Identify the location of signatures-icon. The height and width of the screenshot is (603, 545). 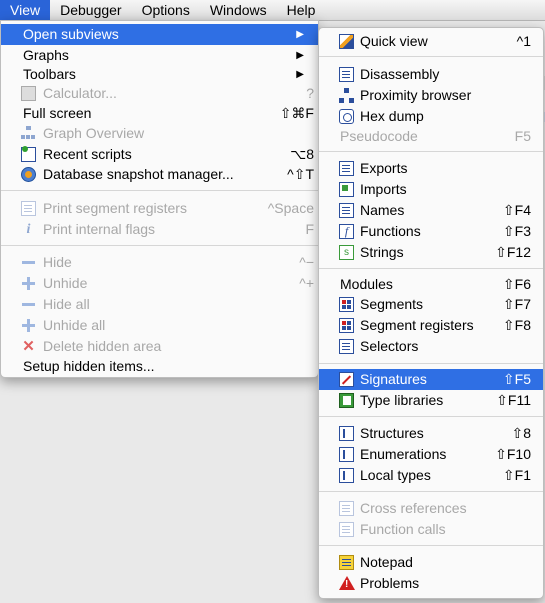
(346, 379).